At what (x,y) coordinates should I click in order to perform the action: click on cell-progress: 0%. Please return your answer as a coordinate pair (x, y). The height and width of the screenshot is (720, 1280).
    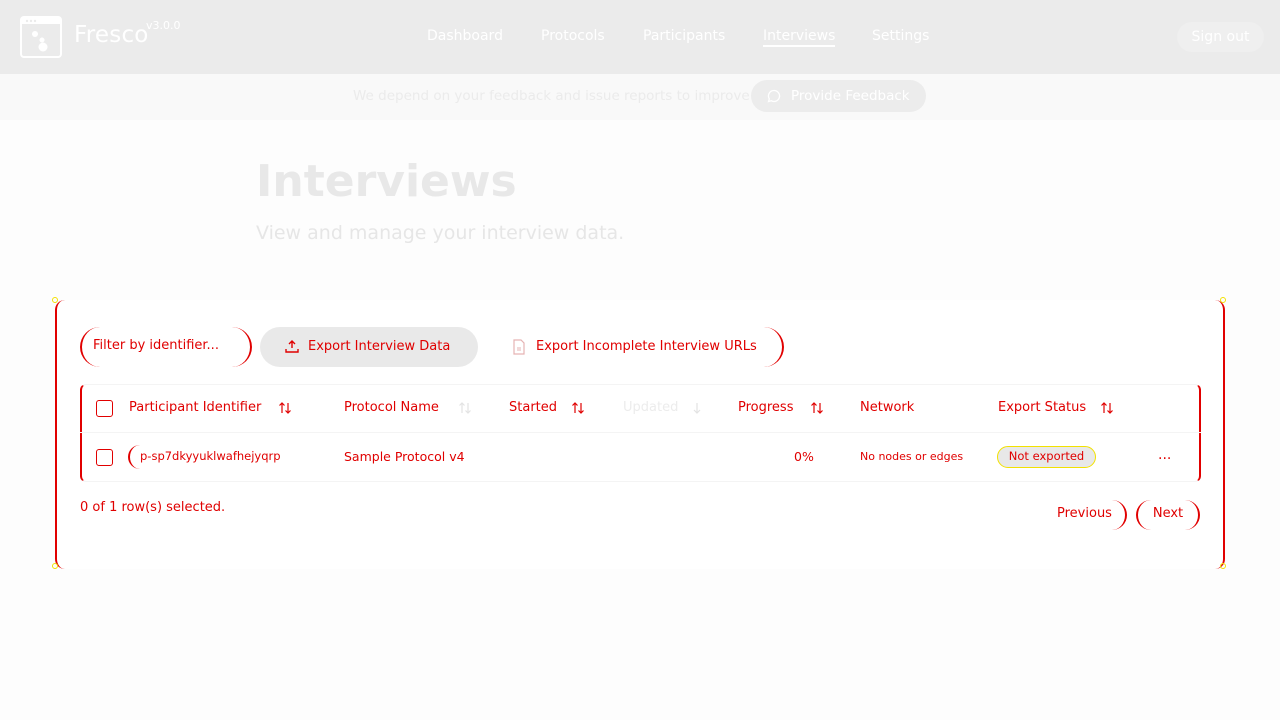
    Looking at the image, I should click on (804, 456).